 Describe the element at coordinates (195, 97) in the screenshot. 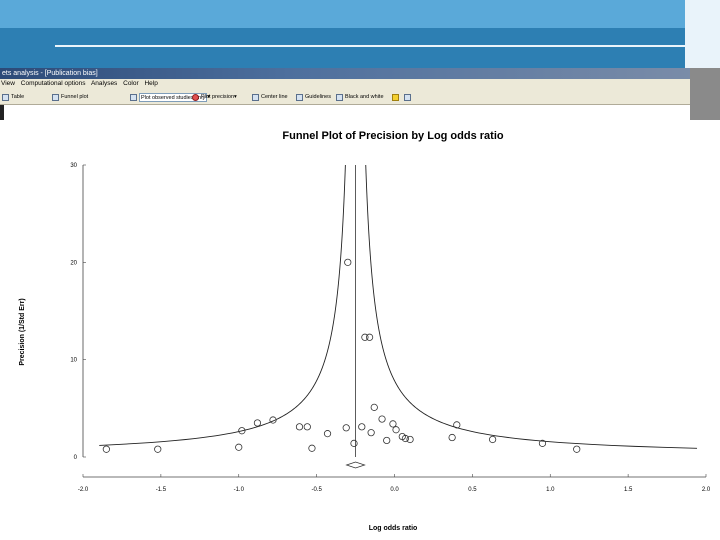

I see `plot-precision-icon` at that location.